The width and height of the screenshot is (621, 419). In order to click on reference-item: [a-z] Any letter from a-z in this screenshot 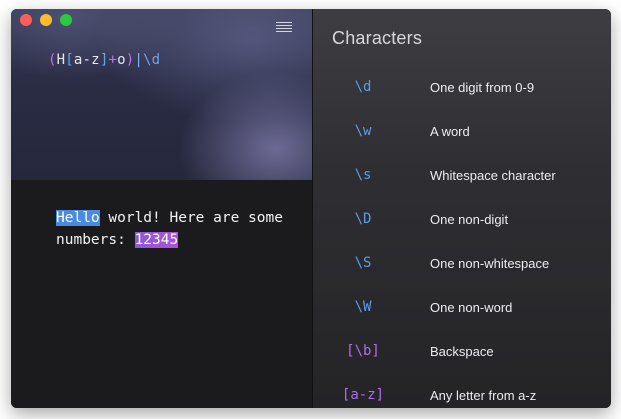, I will do `click(462, 392)`.